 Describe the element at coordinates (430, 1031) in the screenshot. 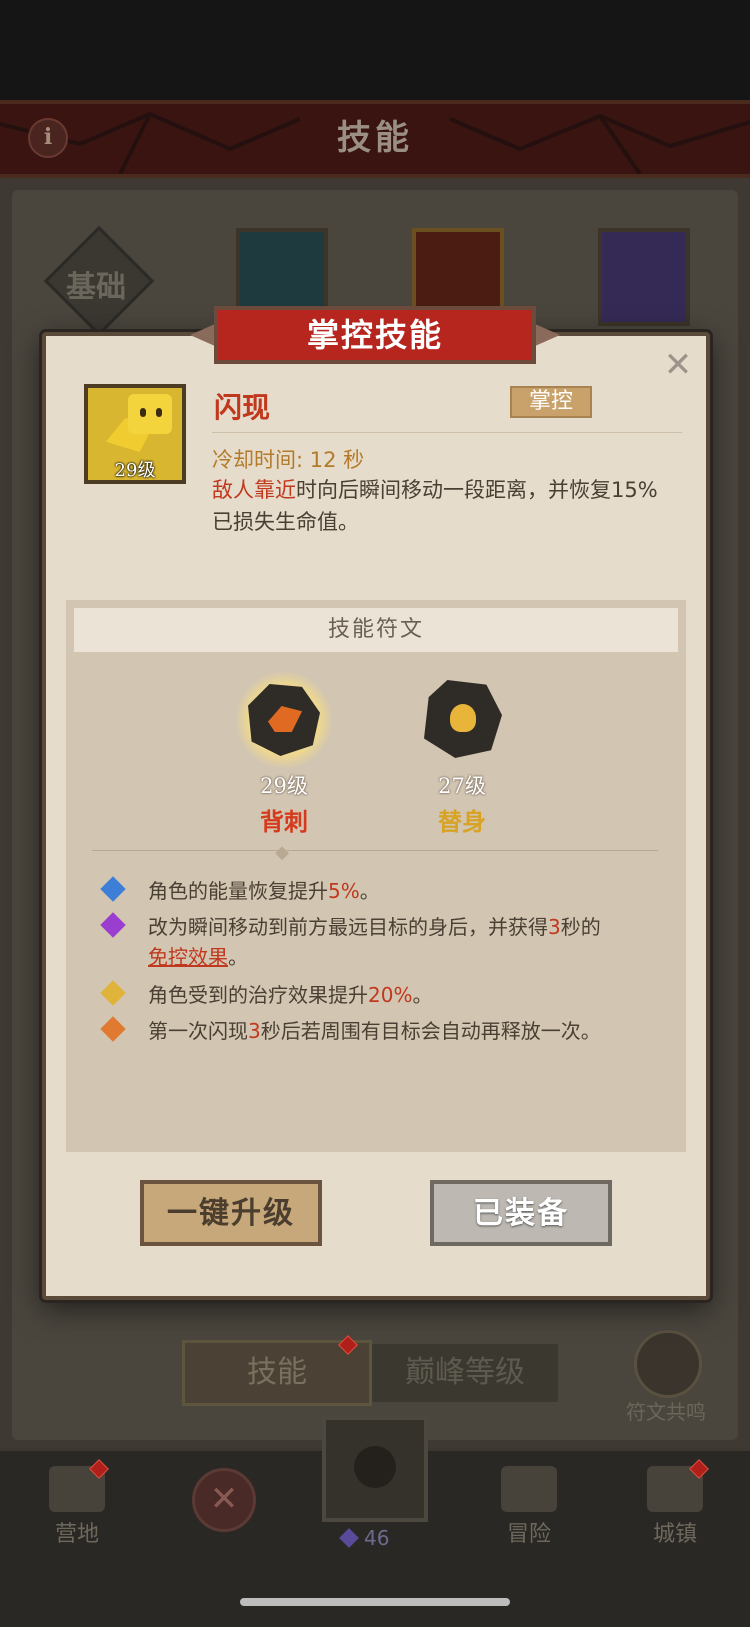

I see `effect-text: 秒后若周围有目标会自动再释放一次。` at that location.